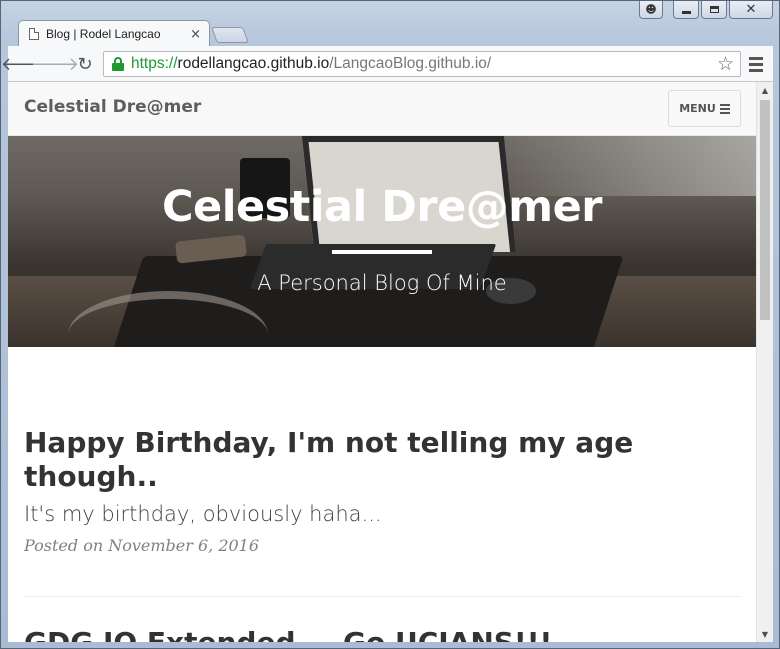 This screenshot has height=649, width=780. Describe the element at coordinates (410, 63) in the screenshot. I see `url-path: /LangcaoBlog.github.io/` at that location.